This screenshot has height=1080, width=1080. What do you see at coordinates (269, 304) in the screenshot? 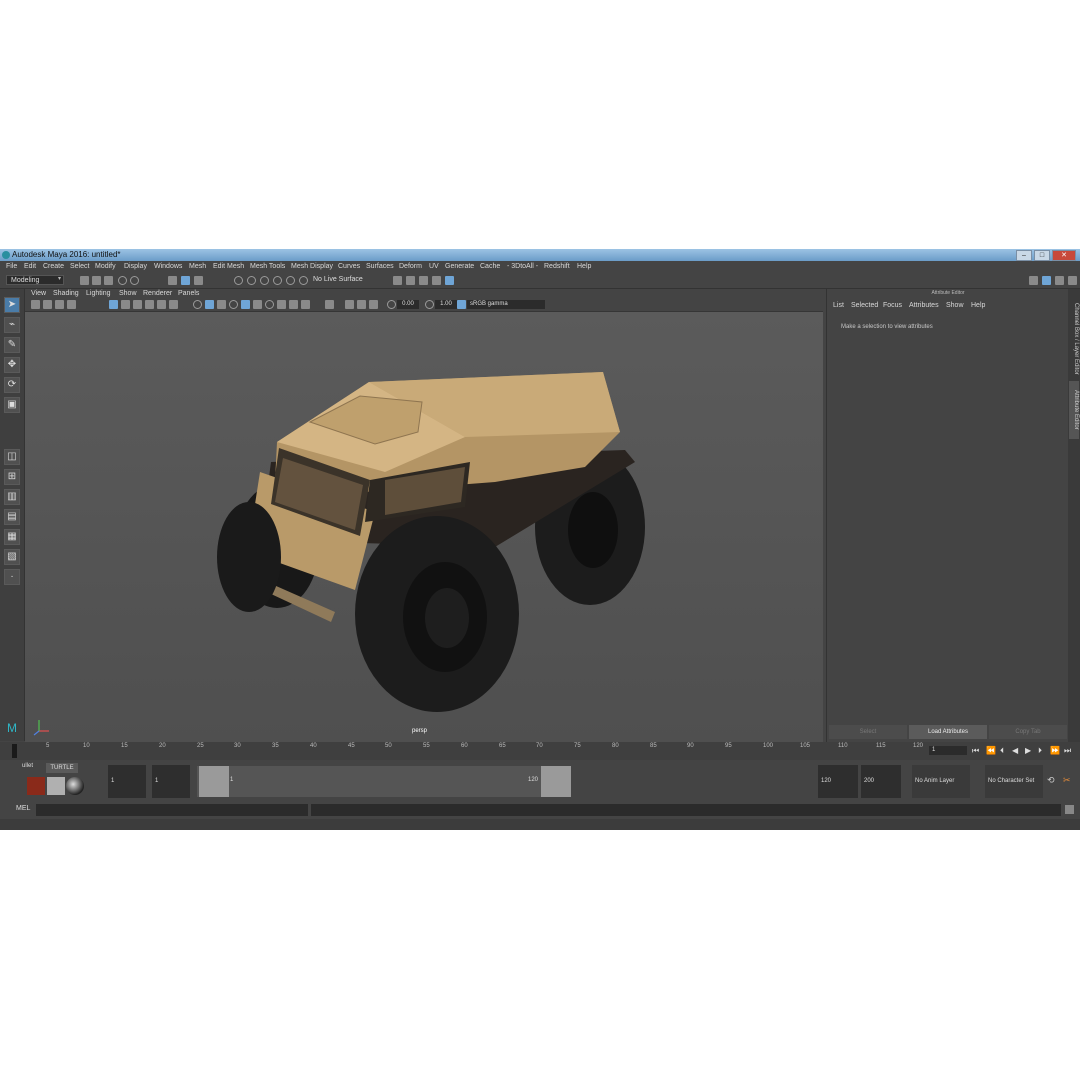
I see `ambient-occlusion-icon` at bounding box center [269, 304].